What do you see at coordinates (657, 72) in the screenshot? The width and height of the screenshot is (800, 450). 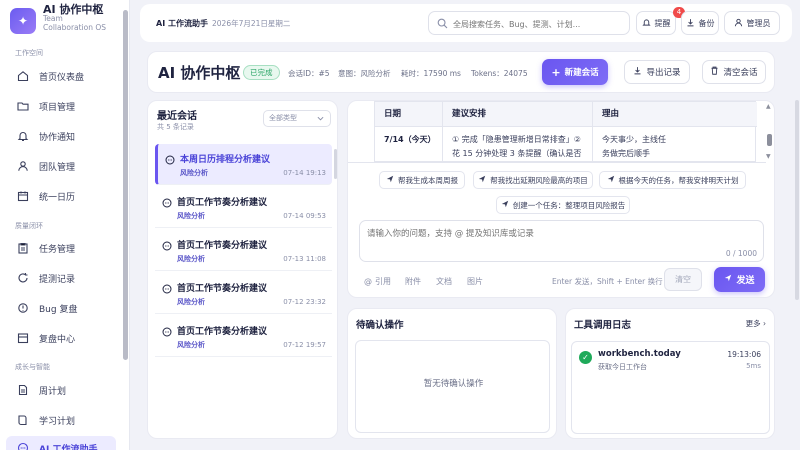 I see `export-button: 导出记录` at bounding box center [657, 72].